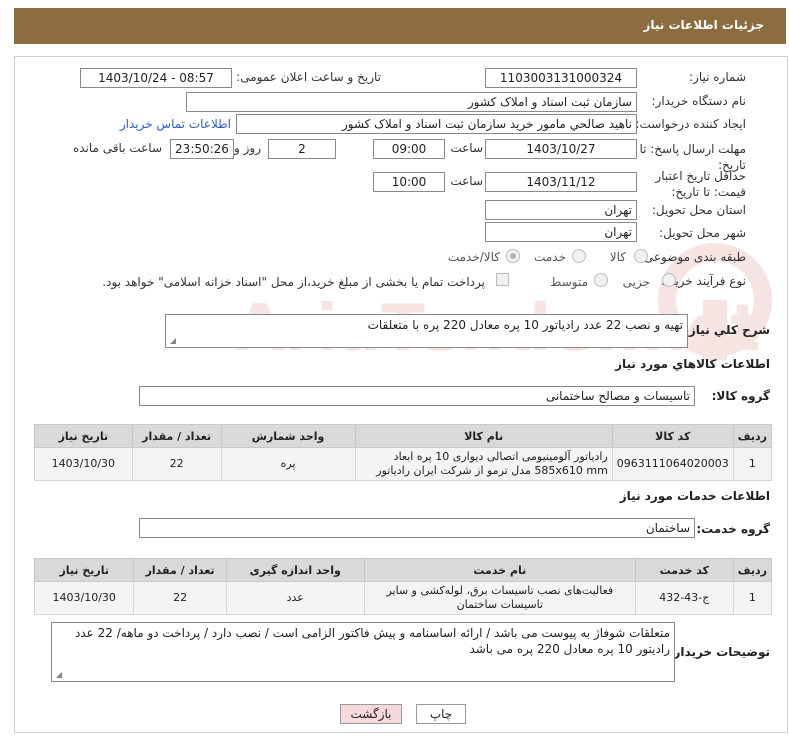  I want to click on back-button: بازگشت, so click(371, 714).